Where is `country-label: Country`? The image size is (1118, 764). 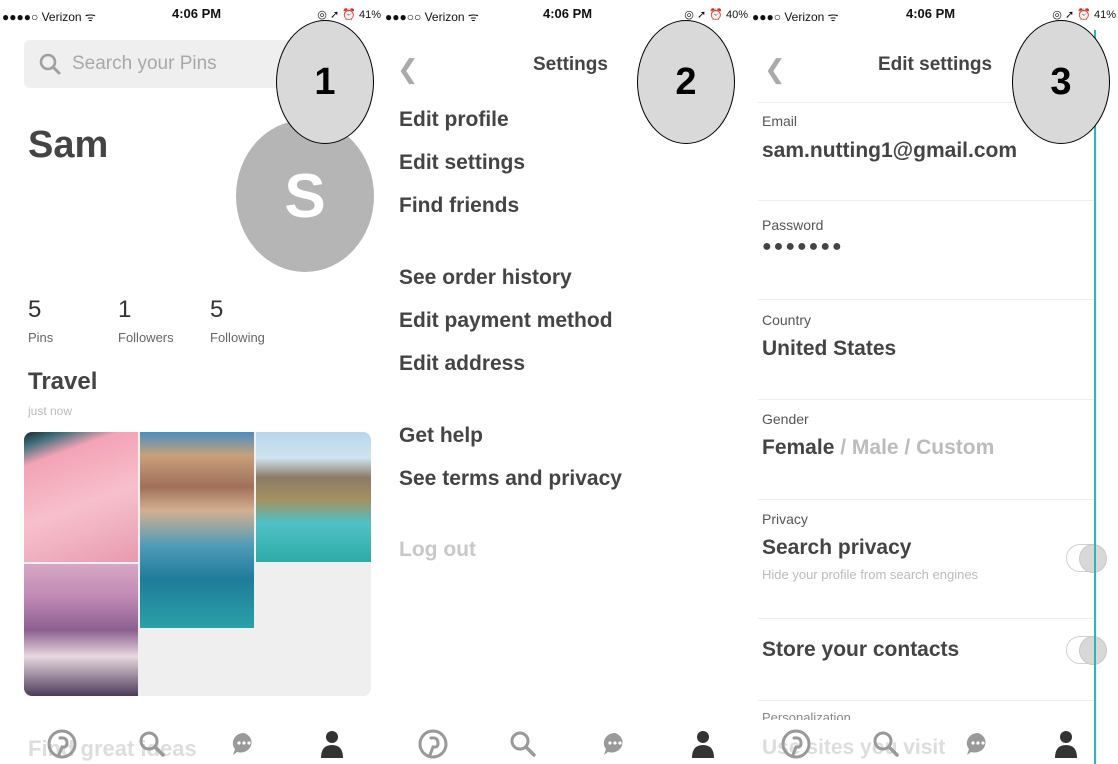
country-label: Country is located at coordinates (787, 320).